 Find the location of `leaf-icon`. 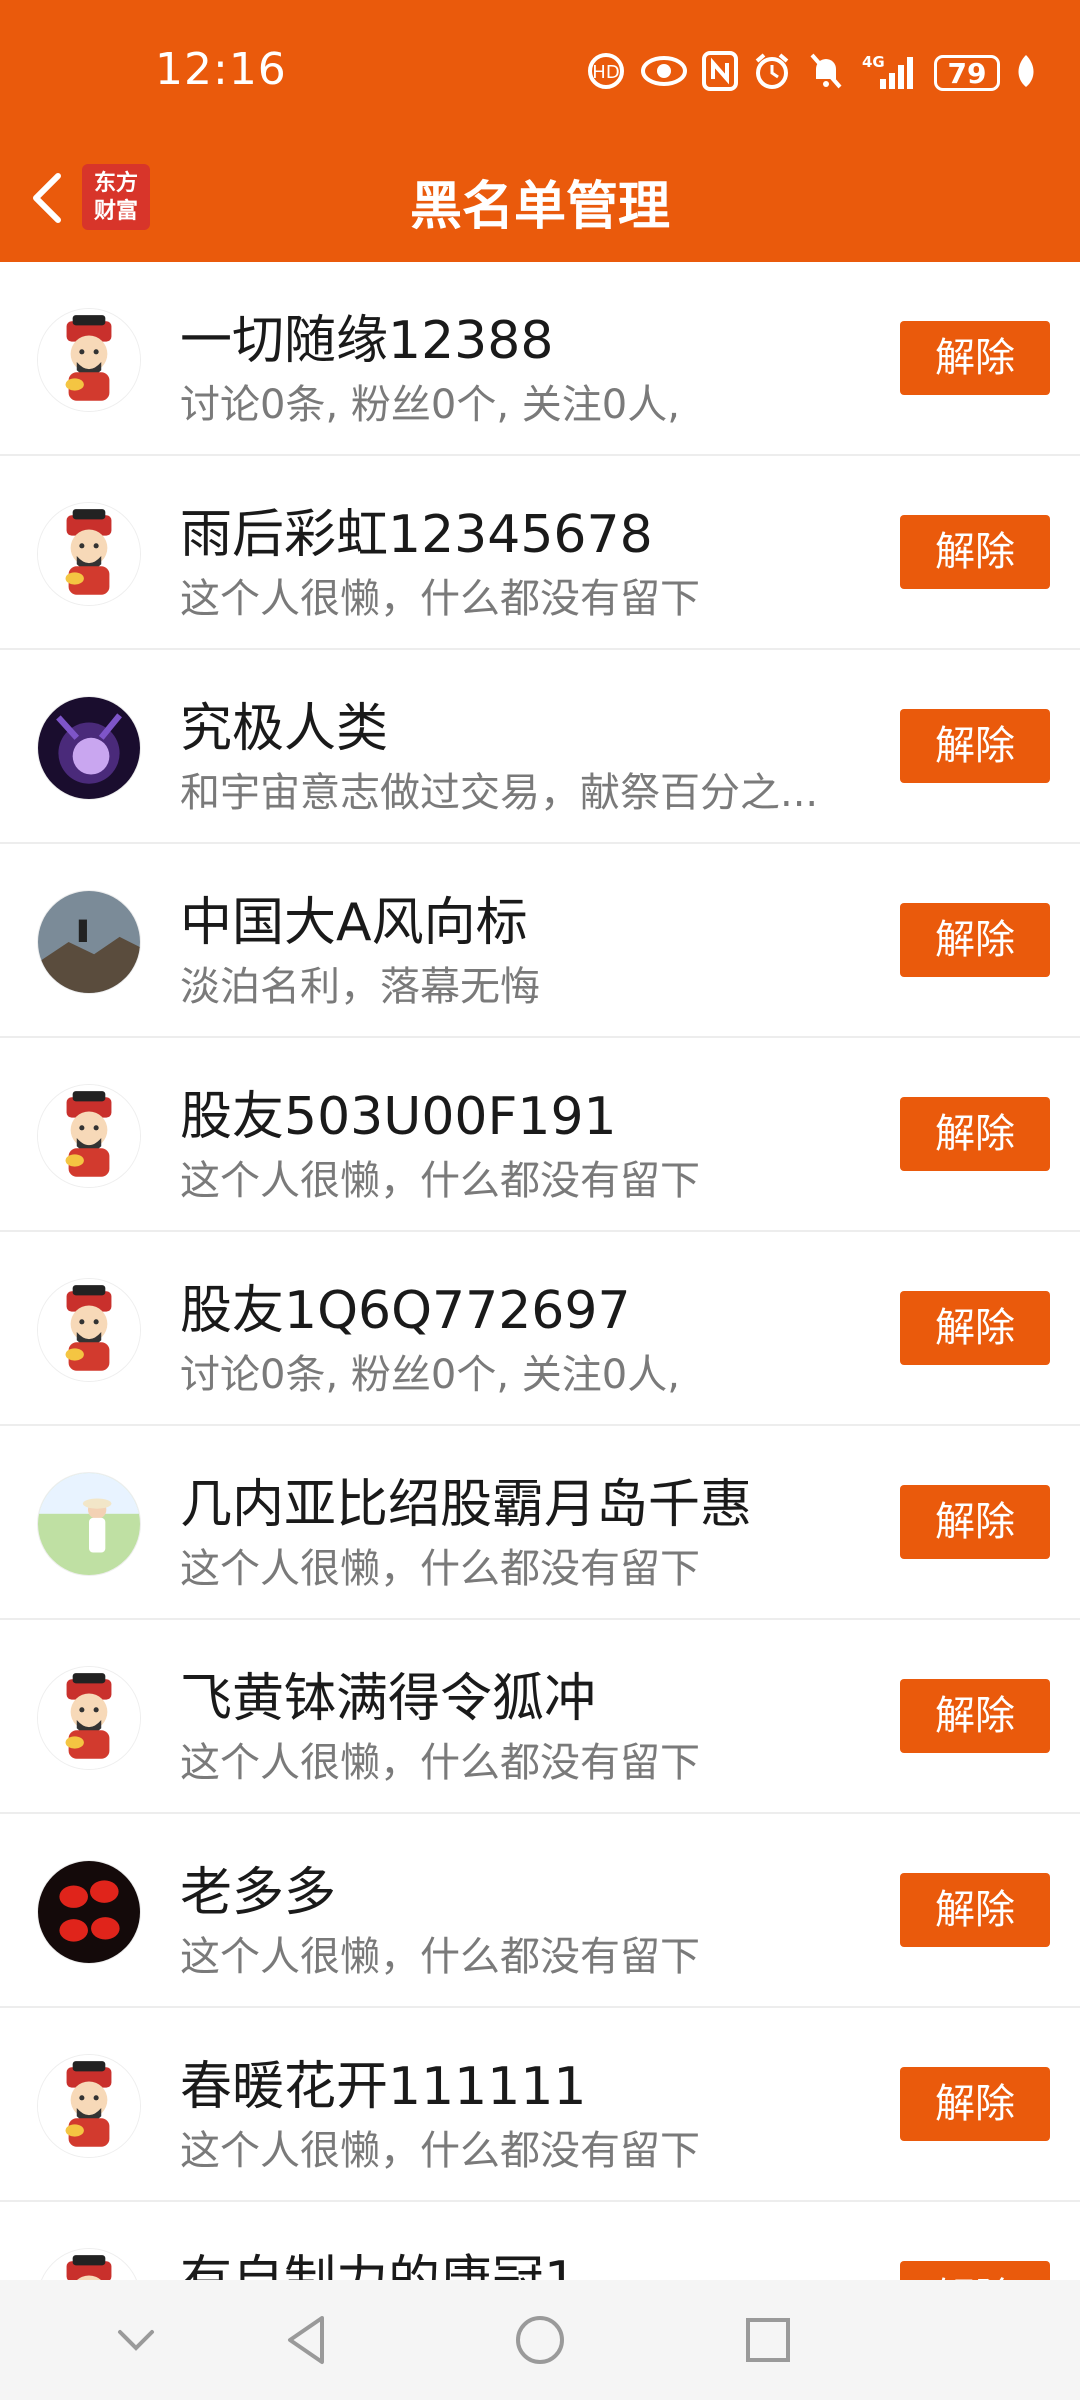

leaf-icon is located at coordinates (1026, 73).